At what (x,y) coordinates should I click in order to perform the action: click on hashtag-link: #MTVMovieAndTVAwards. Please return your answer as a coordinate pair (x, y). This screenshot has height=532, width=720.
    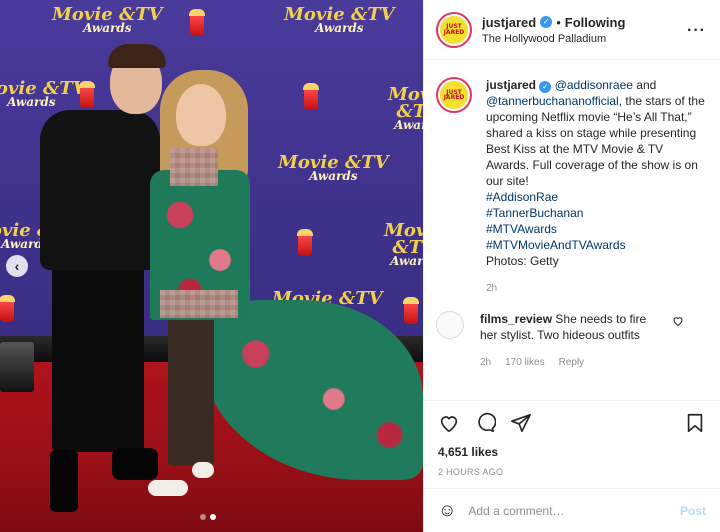
    Looking at the image, I should click on (597, 245).